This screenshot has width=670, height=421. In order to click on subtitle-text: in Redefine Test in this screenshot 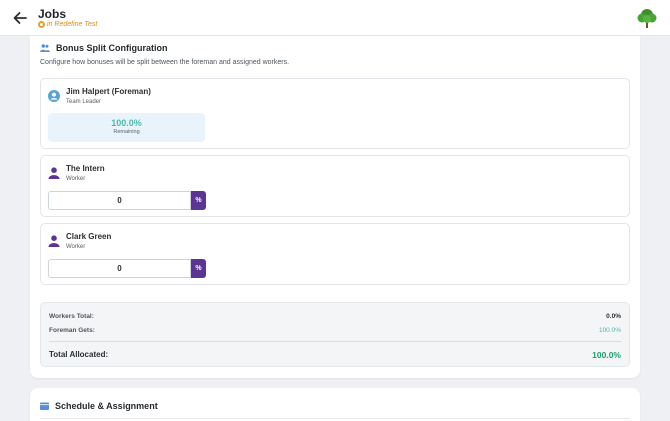, I will do `click(72, 24)`.